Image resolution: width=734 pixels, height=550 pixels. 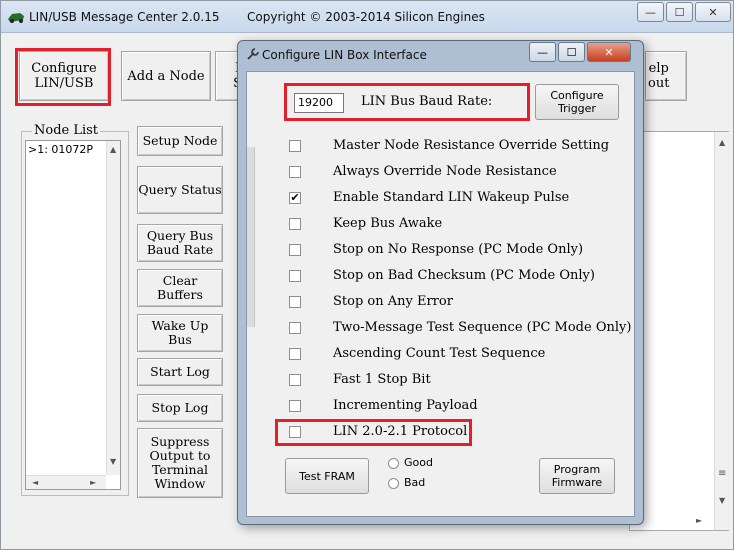 What do you see at coordinates (679, 331) in the screenshot?
I see `terminal-window: ▲ ▼ ≡ ►` at bounding box center [679, 331].